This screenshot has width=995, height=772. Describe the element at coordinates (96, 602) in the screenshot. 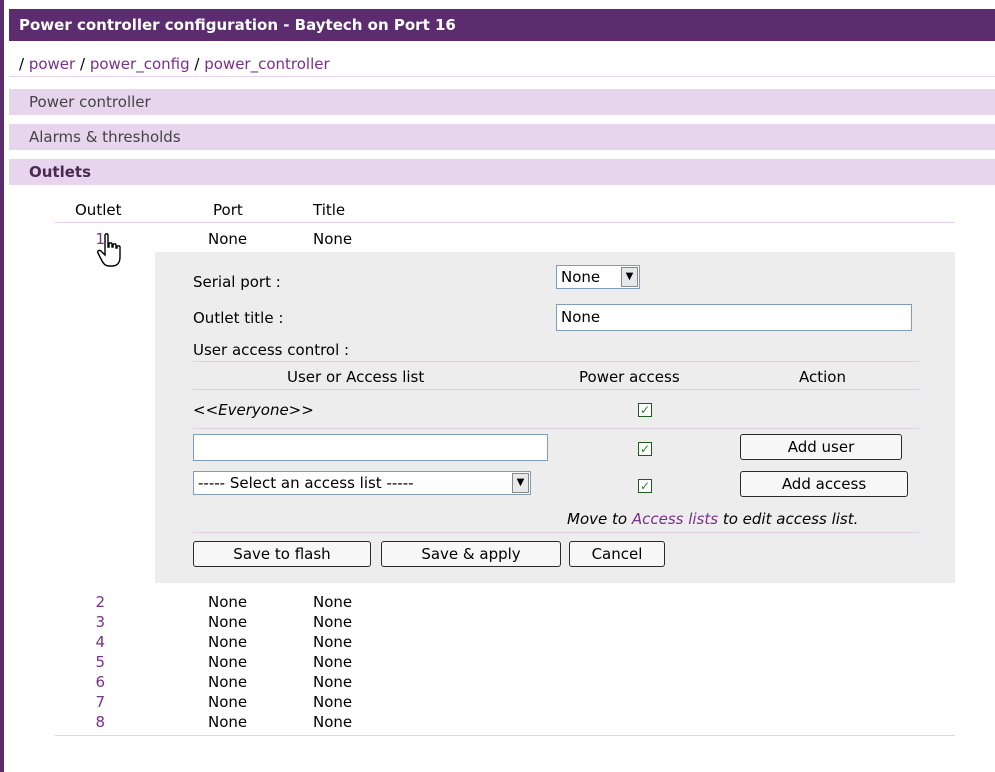

I see `outlet-link-2: 2` at that location.